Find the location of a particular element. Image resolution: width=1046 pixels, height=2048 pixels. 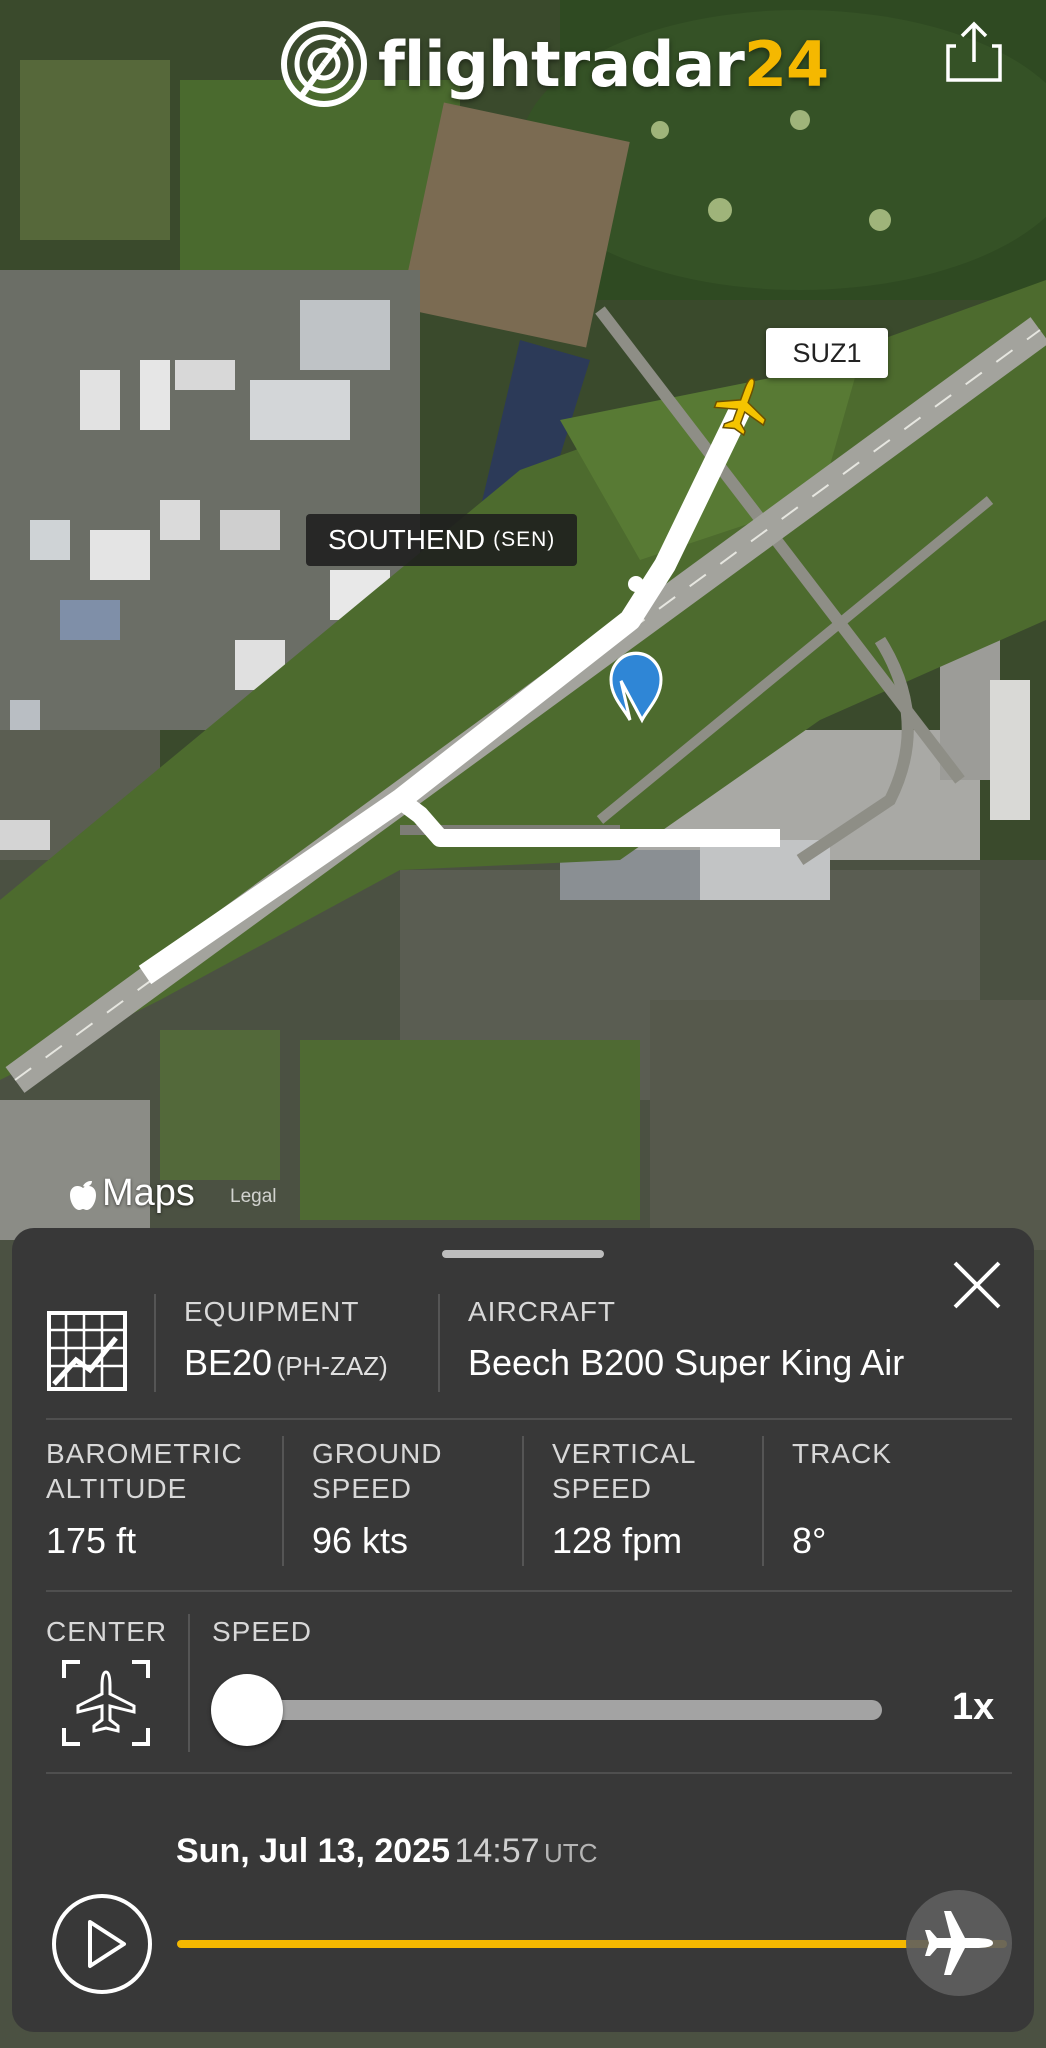

equipment-type: BE20 is located at coordinates (228, 1362).